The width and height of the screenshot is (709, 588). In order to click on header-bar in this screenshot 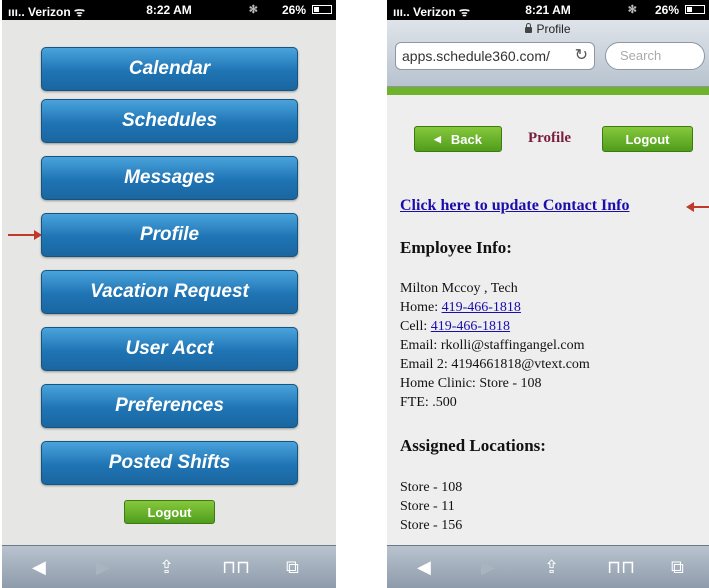, I will do `click(548, 91)`.